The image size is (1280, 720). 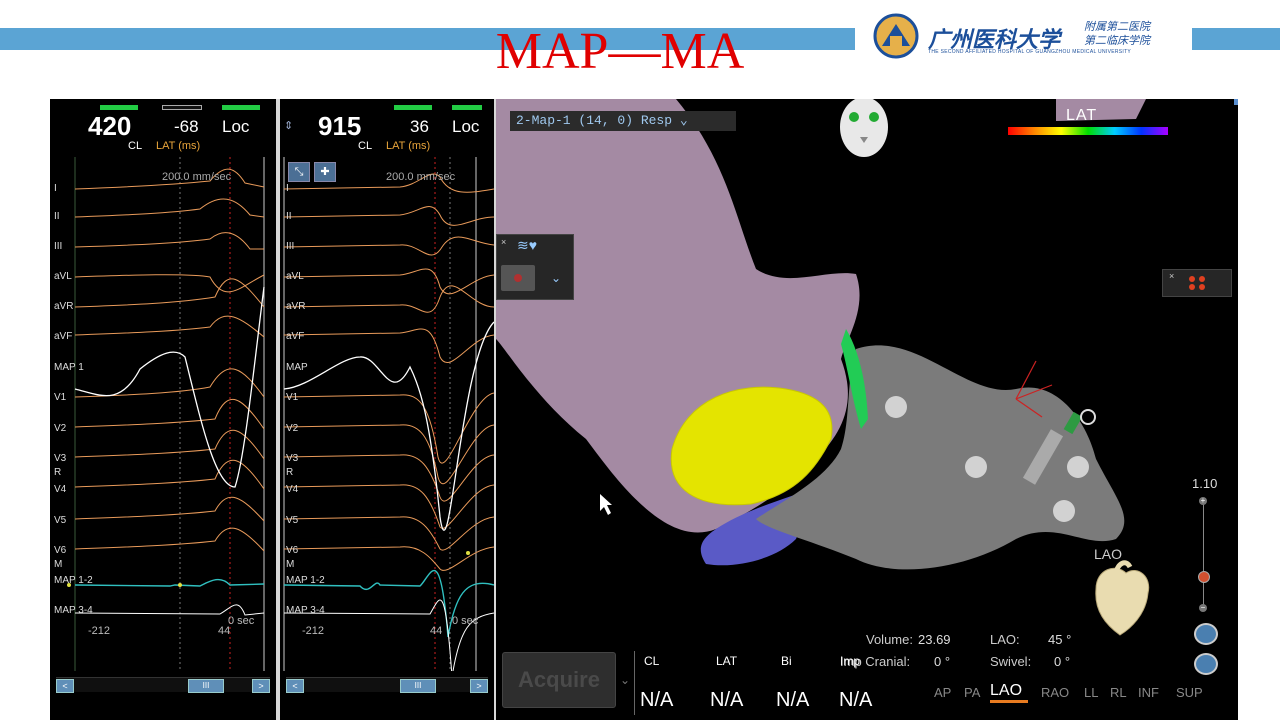 I want to click on view-ll-button: LL, so click(x=1091, y=692).